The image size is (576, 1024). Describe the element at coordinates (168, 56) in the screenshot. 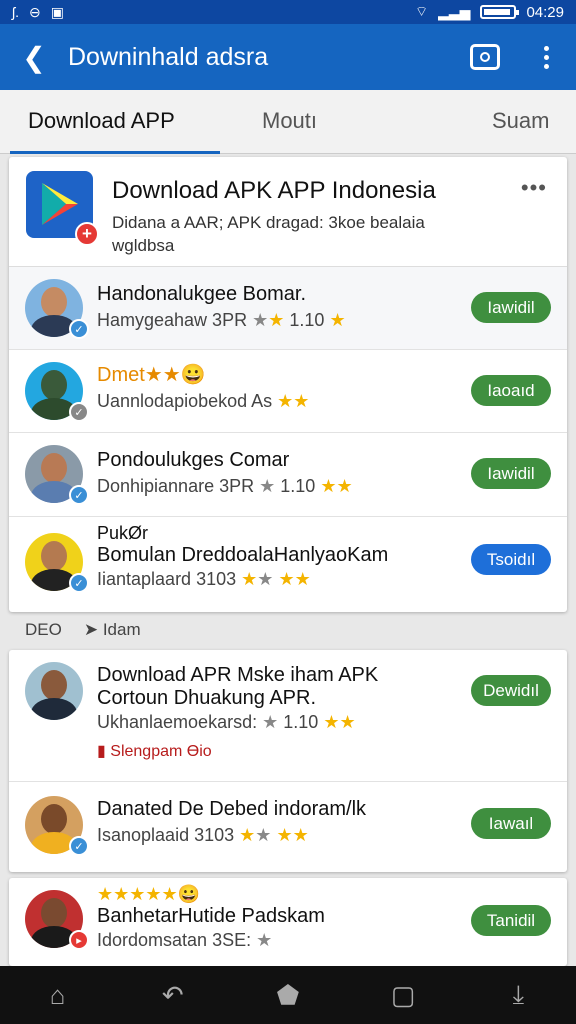

I see `app-title: Downinhald adsra` at that location.